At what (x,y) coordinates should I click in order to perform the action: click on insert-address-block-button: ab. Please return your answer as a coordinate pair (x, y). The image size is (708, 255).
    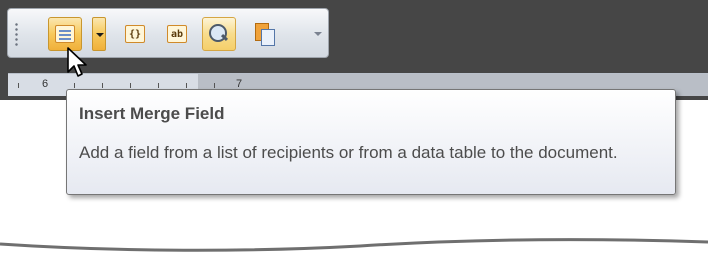
    Looking at the image, I should click on (177, 34).